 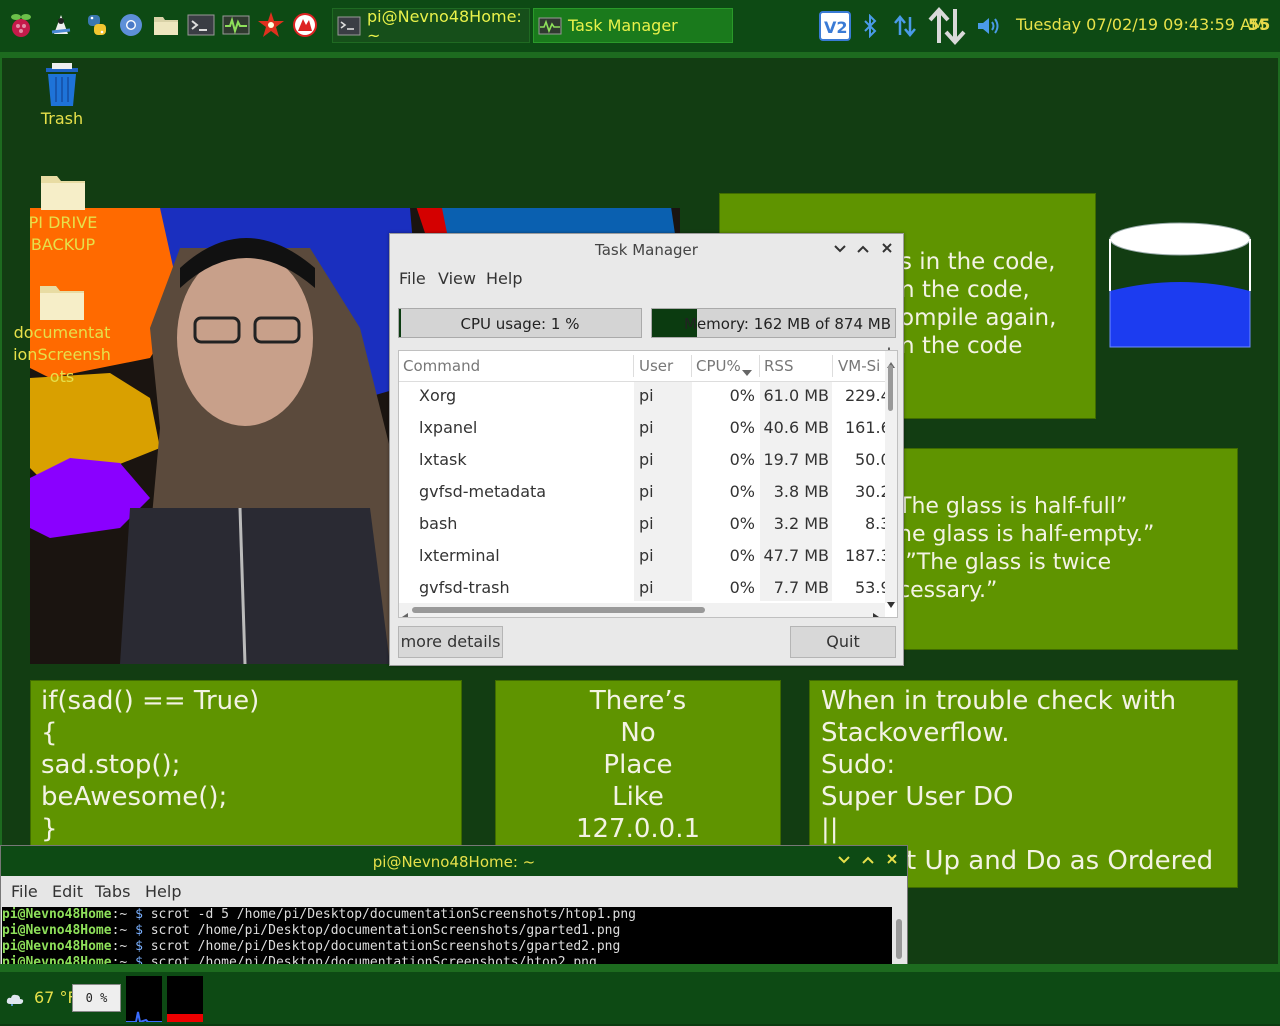 What do you see at coordinates (67, 891) in the screenshot?
I see `menu-edit: Edit` at bounding box center [67, 891].